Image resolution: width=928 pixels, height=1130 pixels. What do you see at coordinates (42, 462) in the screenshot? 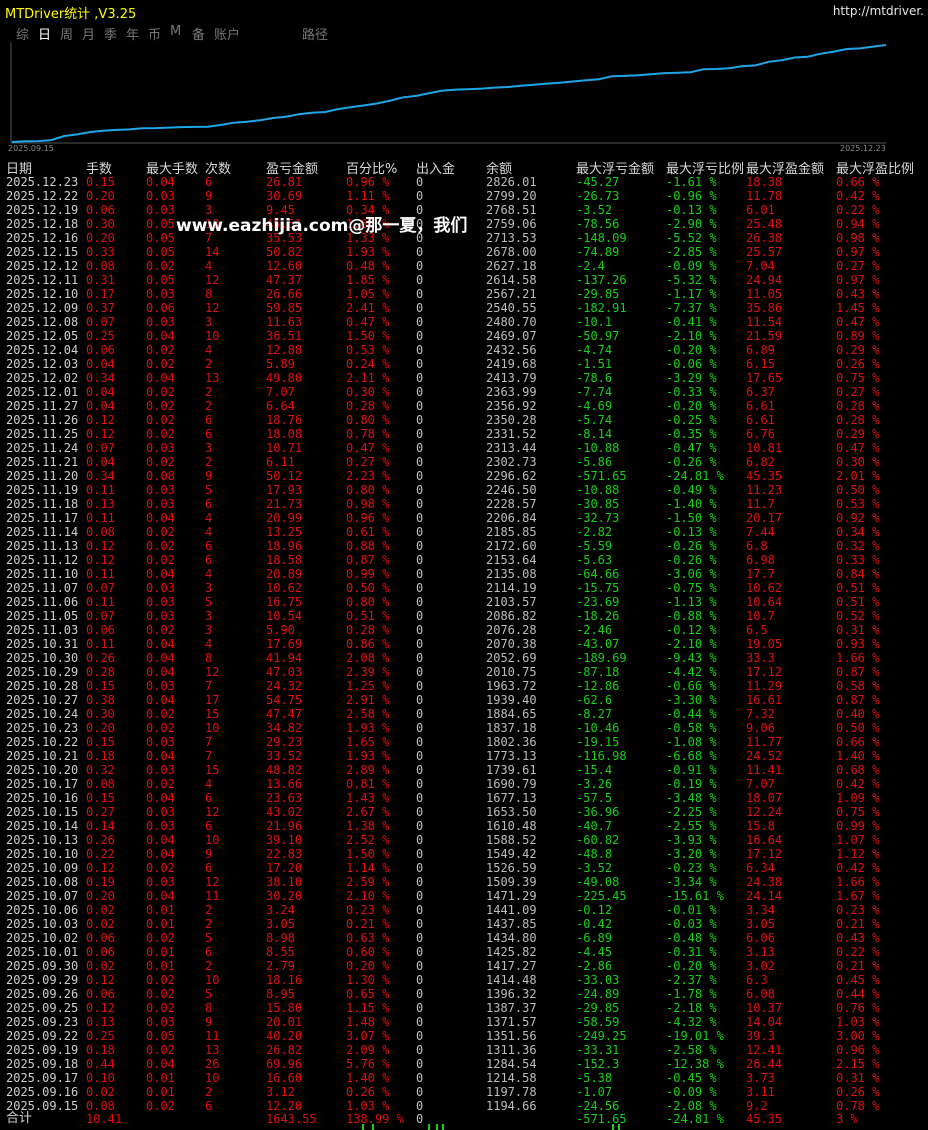
I see `cell-date: 2025.11.21` at bounding box center [42, 462].